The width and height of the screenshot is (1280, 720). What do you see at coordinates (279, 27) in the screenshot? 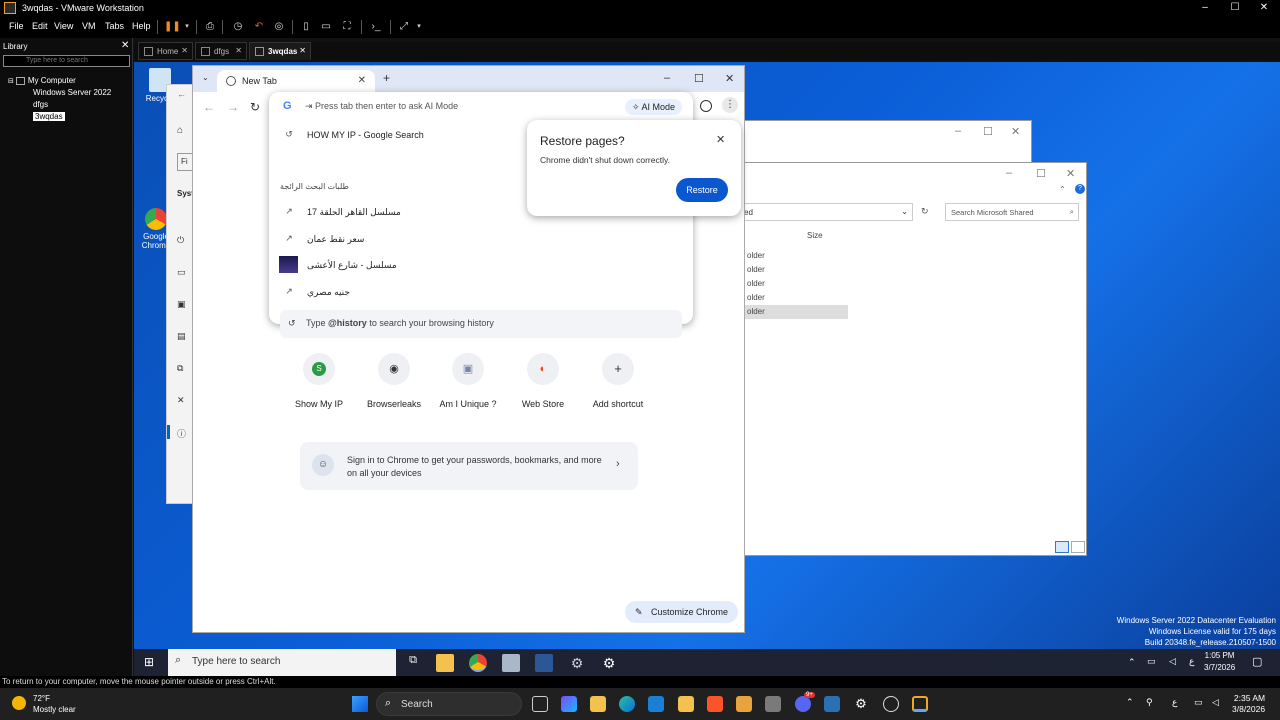
I see `snapshot-manager-icon: ◎` at bounding box center [279, 27].